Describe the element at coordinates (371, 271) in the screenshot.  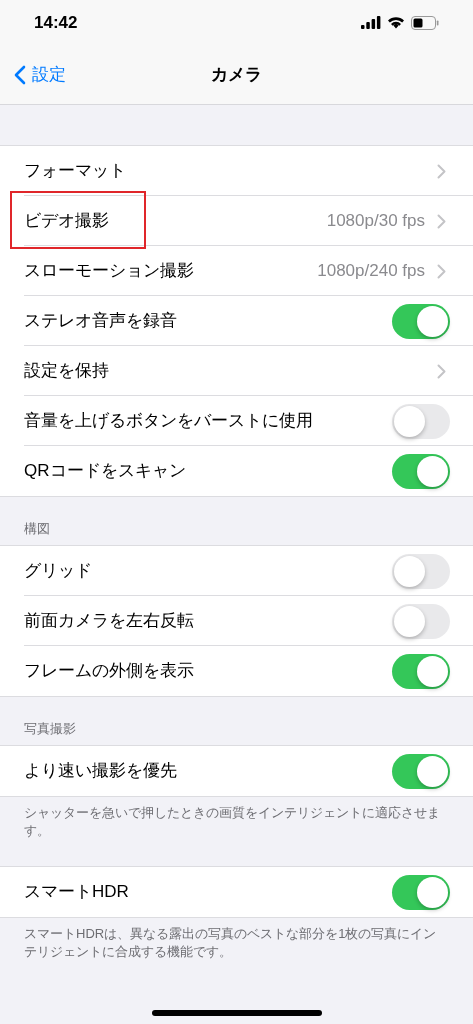
I see `row-value: 1080p/240 fps` at that location.